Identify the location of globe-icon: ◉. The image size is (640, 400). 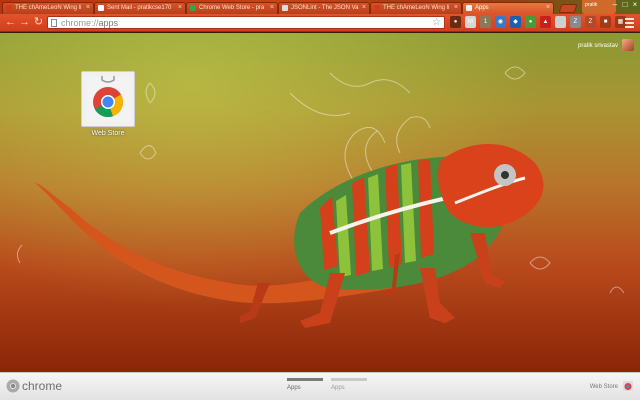
(500, 22).